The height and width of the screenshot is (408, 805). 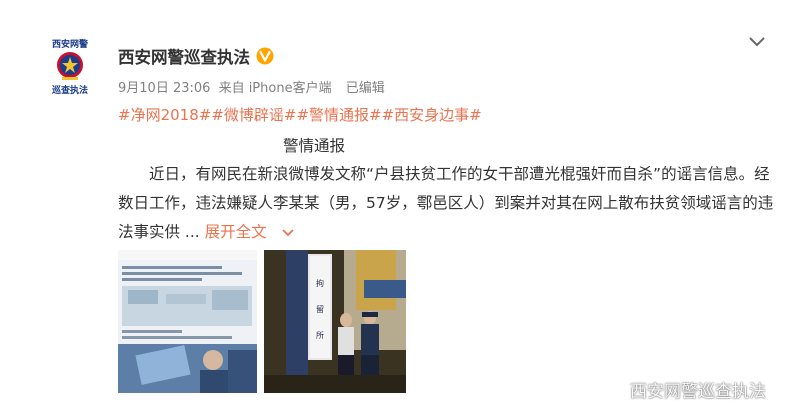 I want to click on sign-text-2: 留, so click(x=320, y=309).